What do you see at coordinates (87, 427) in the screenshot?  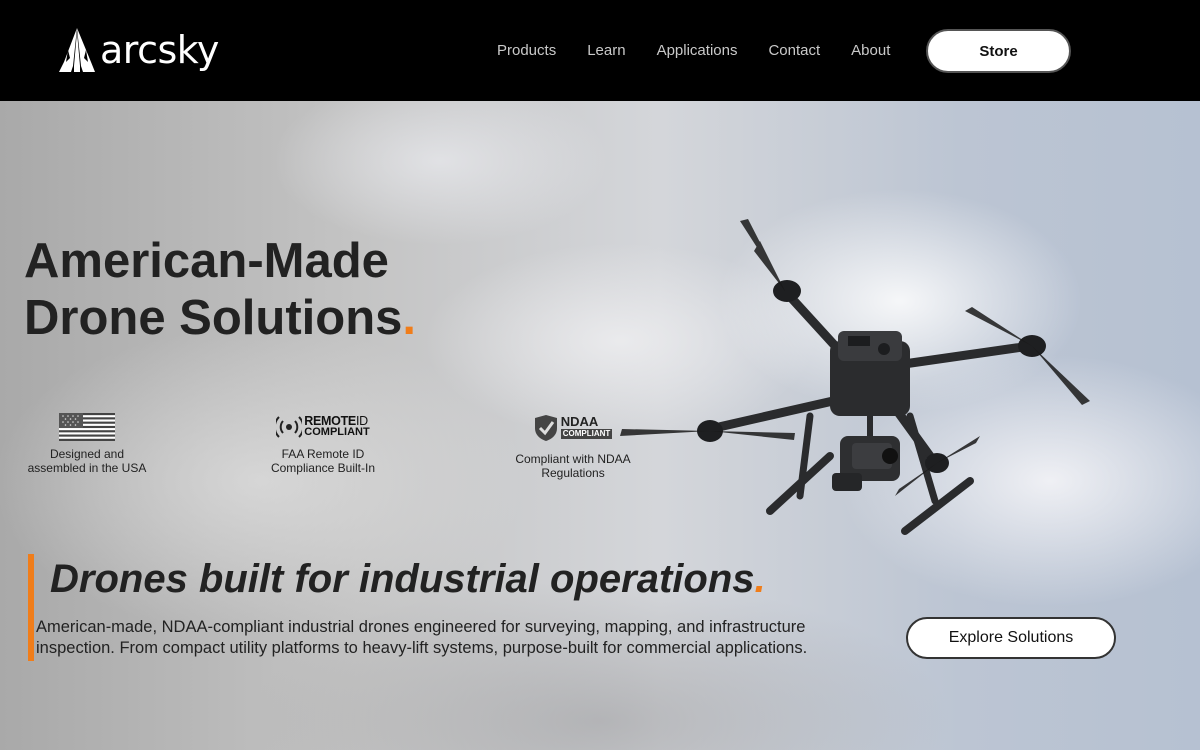 I see `us-flag-icon` at bounding box center [87, 427].